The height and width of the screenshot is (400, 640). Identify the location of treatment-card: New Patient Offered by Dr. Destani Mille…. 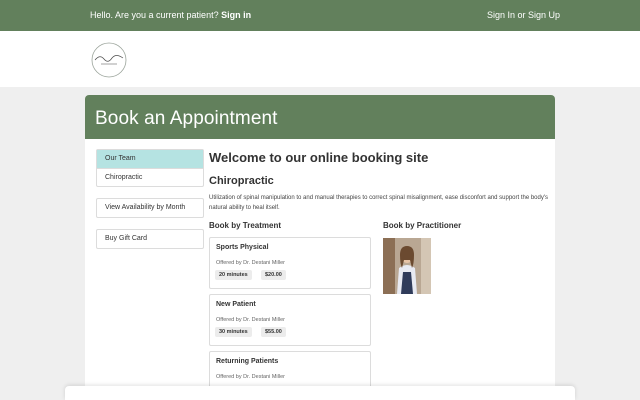
(290, 320).